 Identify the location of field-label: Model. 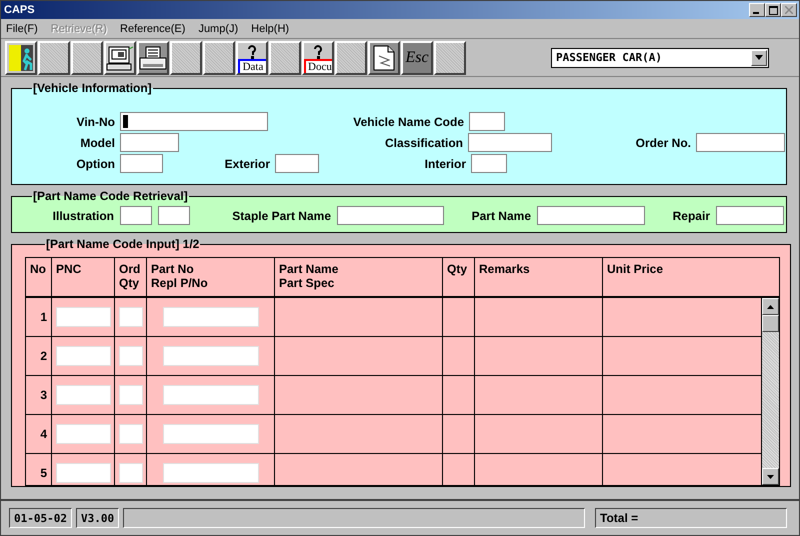
(97, 143).